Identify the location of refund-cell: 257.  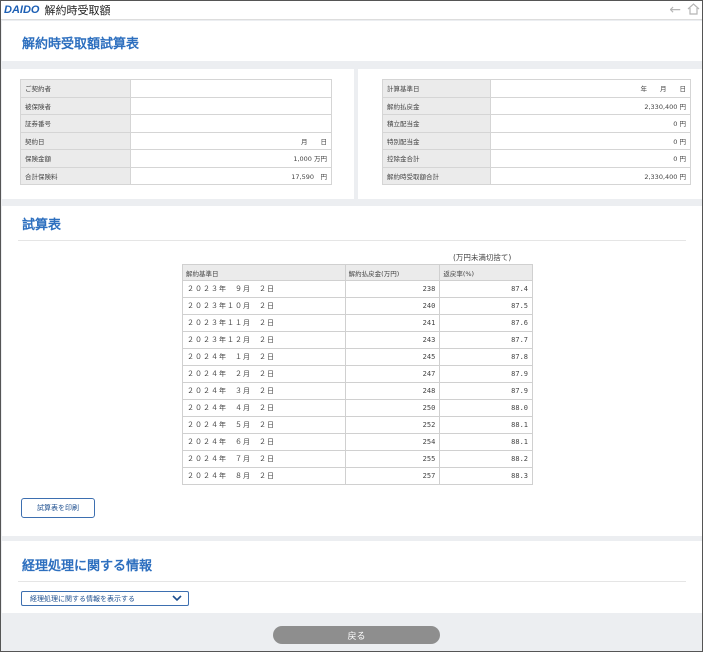
(392, 476).